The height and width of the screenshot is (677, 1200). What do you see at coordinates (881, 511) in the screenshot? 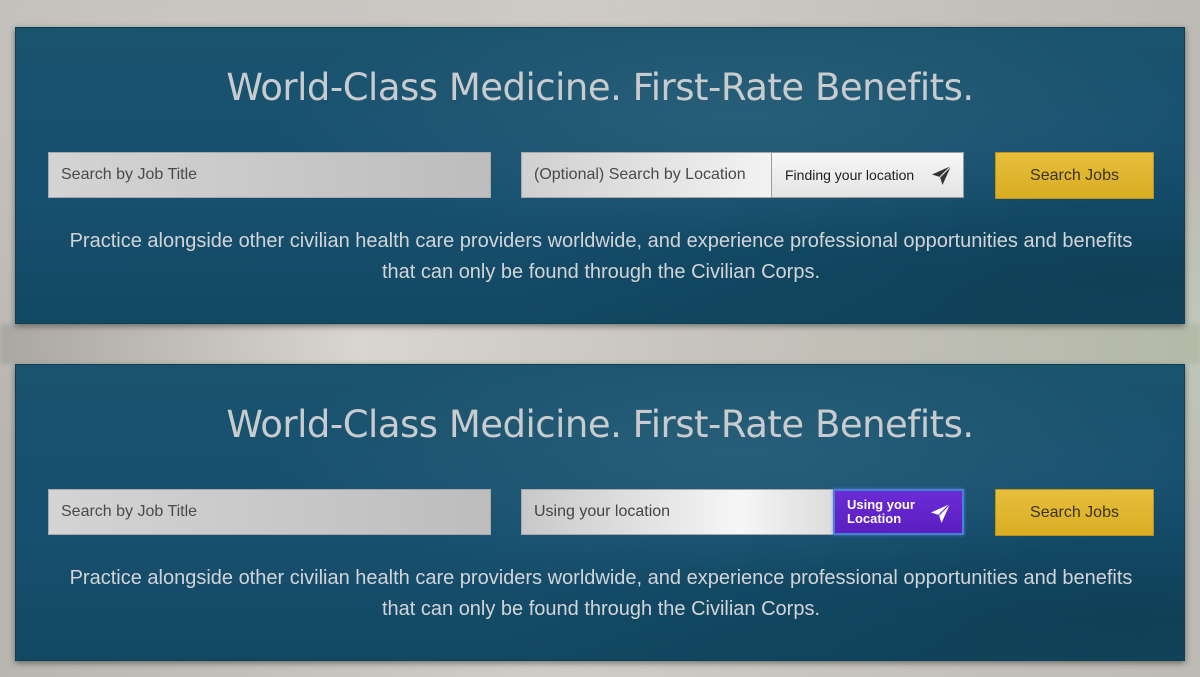
I see `location-button-label: Using your Location` at bounding box center [881, 511].